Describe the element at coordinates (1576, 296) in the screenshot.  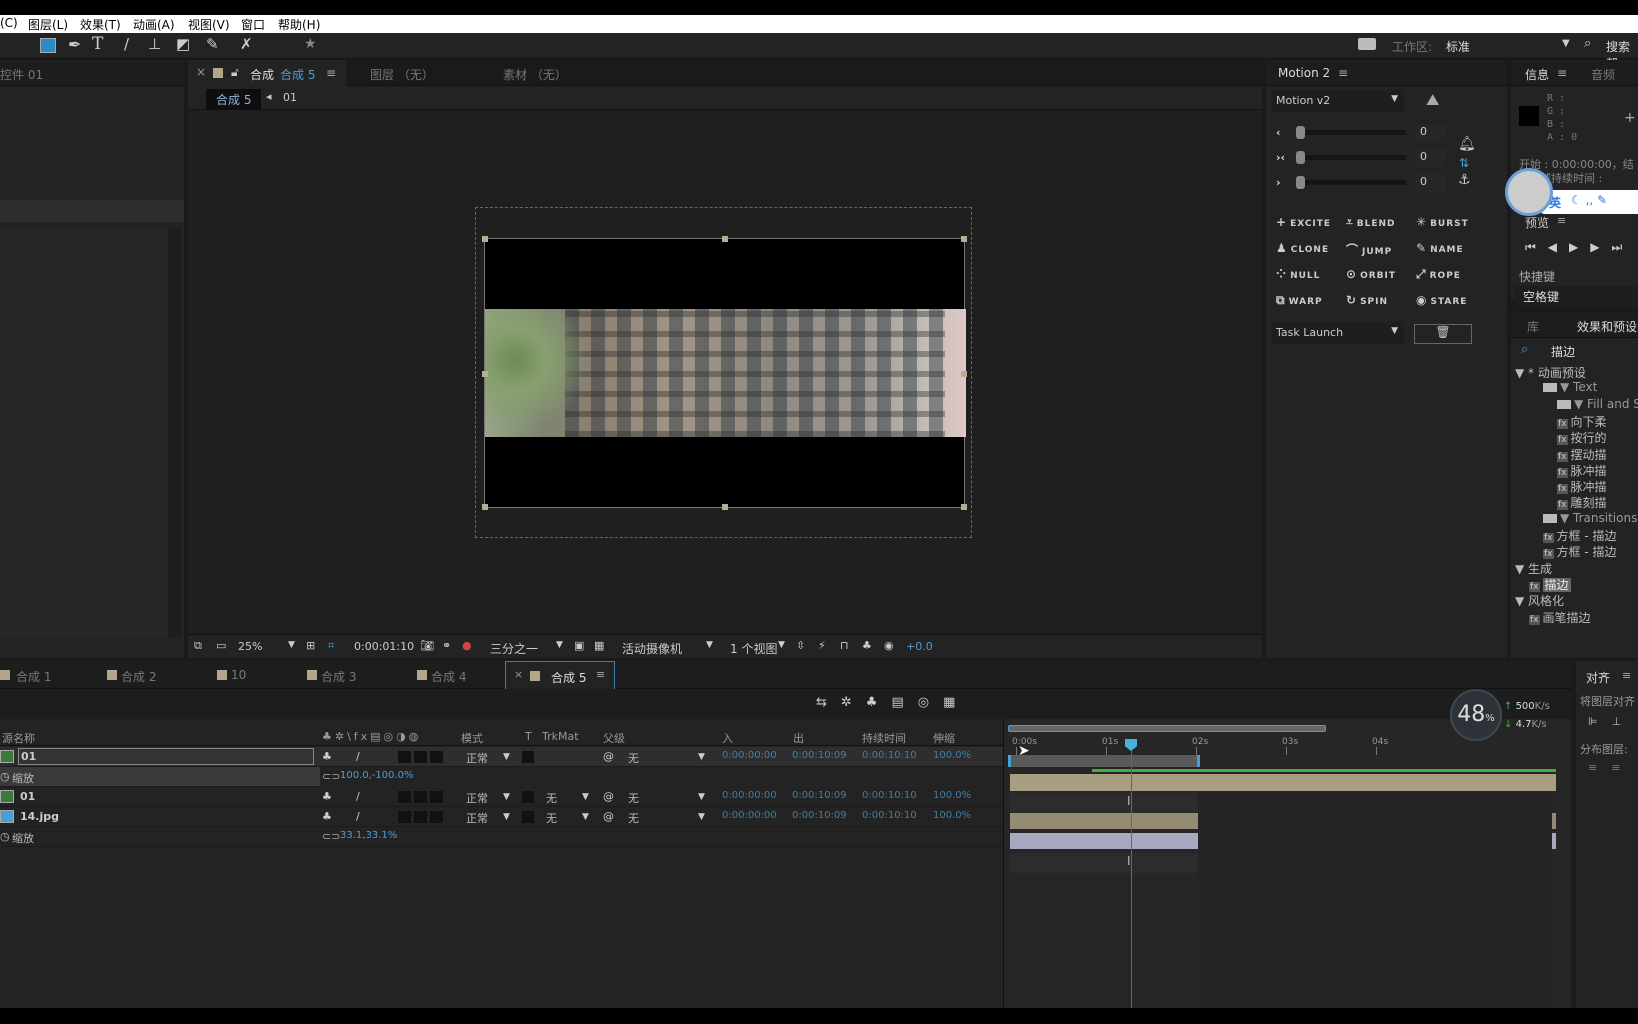
I see `shortcut-select: 空格键` at that location.